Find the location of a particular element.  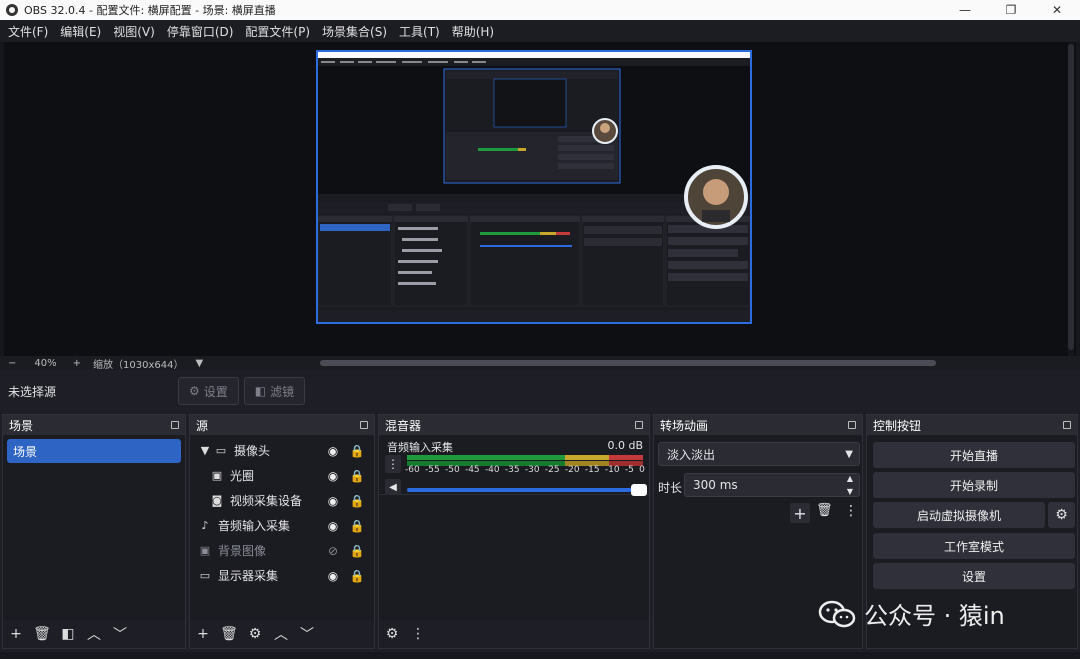

spin-up-icon: ▲ is located at coordinates (850, 478).